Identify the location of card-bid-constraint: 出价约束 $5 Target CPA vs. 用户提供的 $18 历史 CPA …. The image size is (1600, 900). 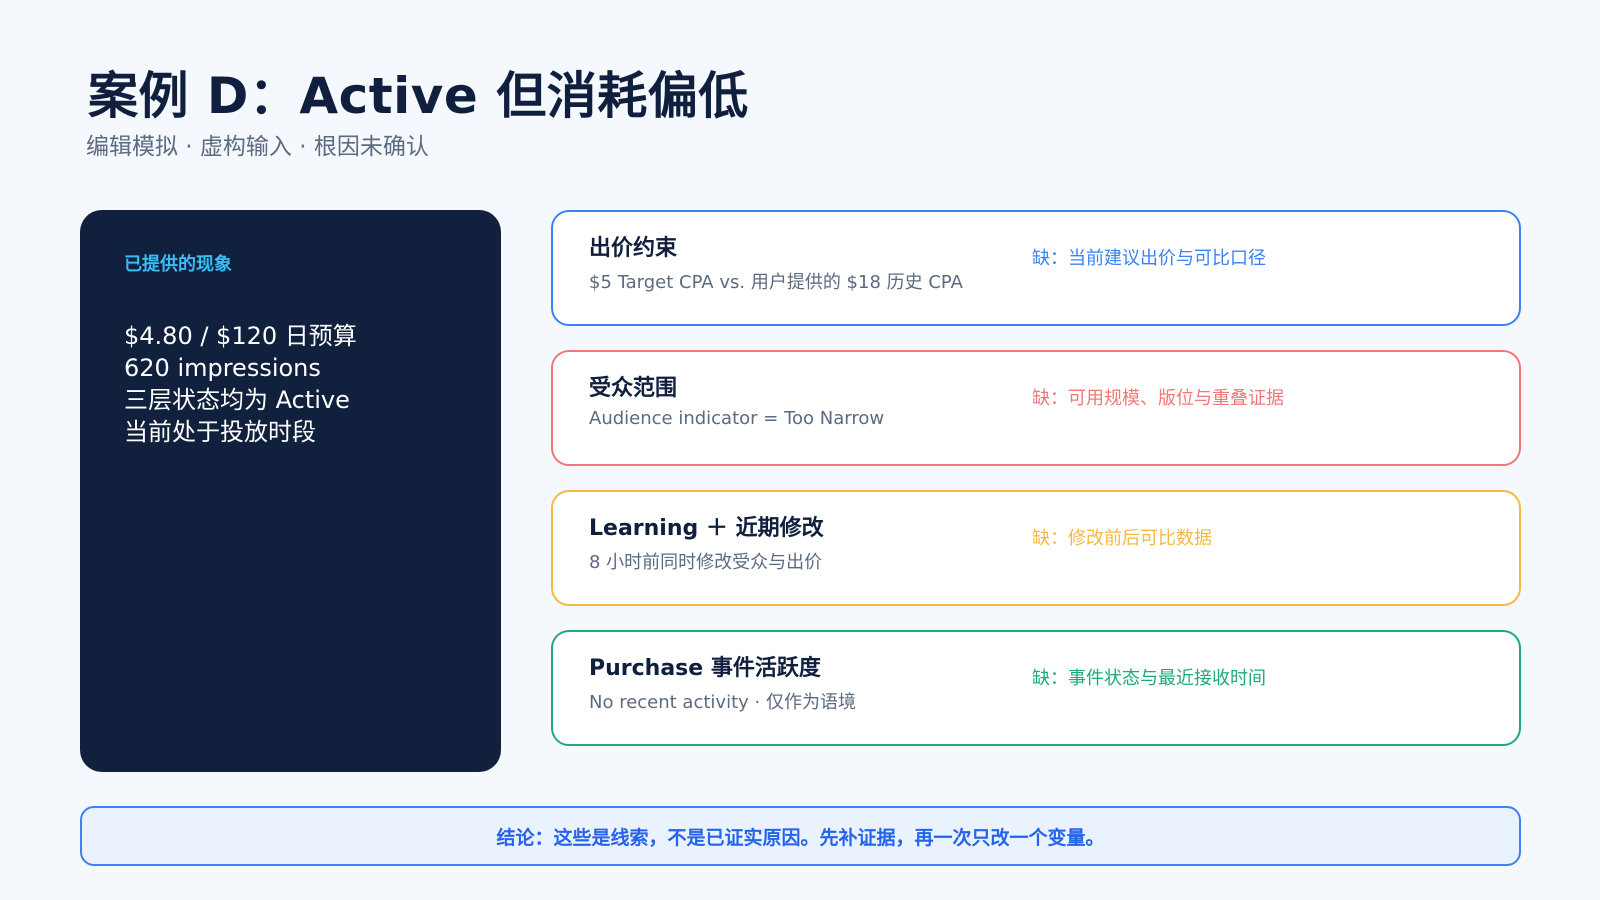
(1036, 268).